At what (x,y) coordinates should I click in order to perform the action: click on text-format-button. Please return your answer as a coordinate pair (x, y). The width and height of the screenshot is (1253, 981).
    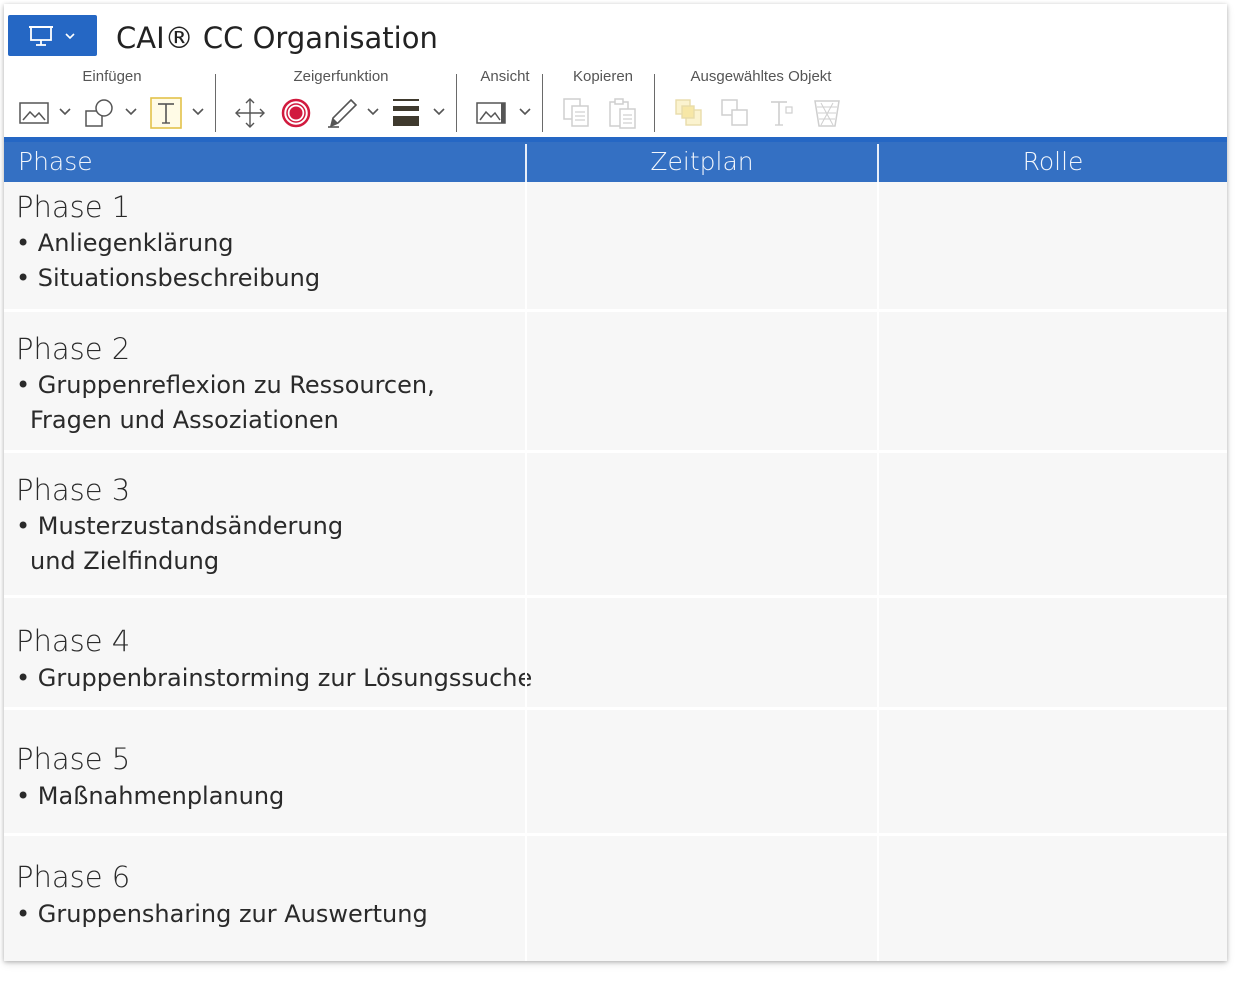
    Looking at the image, I should click on (781, 113).